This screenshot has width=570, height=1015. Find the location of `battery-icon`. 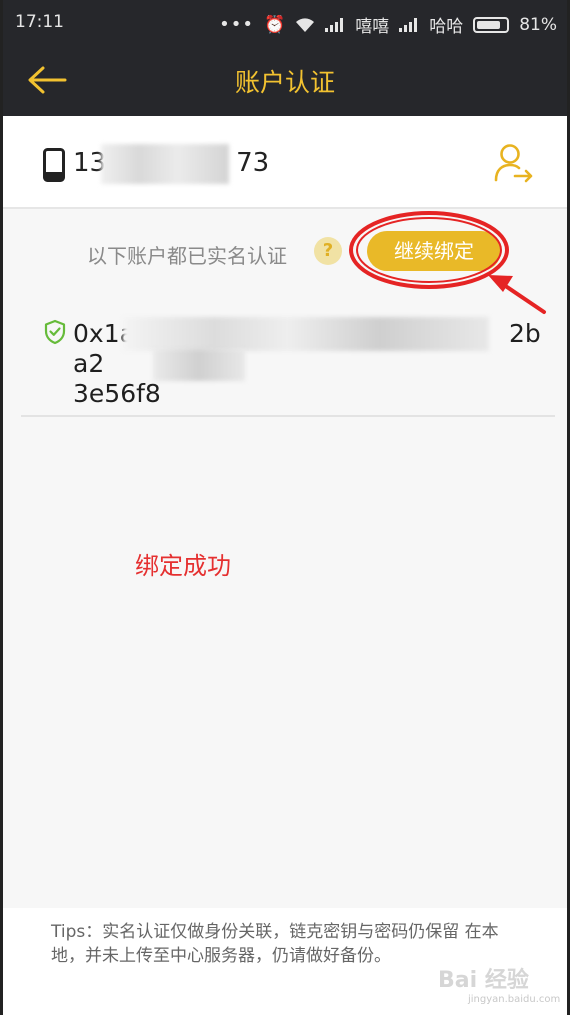

battery-icon is located at coordinates (491, 24).